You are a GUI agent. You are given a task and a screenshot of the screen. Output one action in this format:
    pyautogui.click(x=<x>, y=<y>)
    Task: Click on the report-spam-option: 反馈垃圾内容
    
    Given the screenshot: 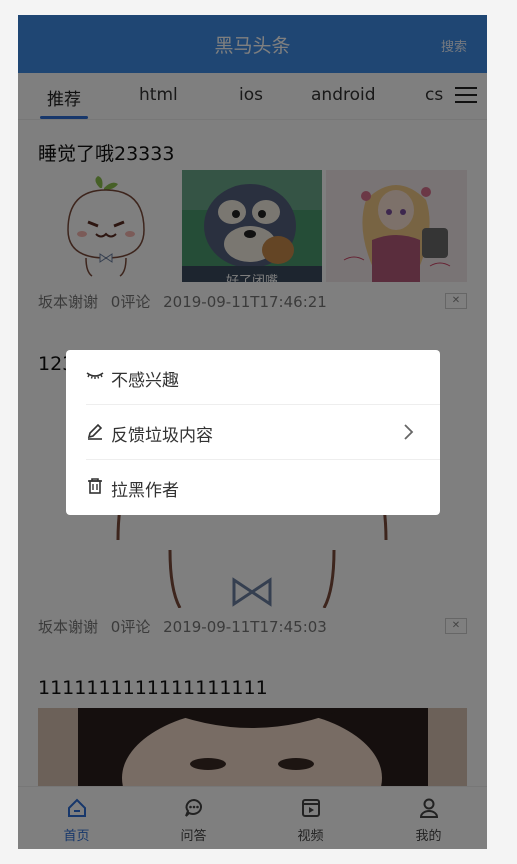 What is the action you would take?
    pyautogui.click(x=253, y=432)
    